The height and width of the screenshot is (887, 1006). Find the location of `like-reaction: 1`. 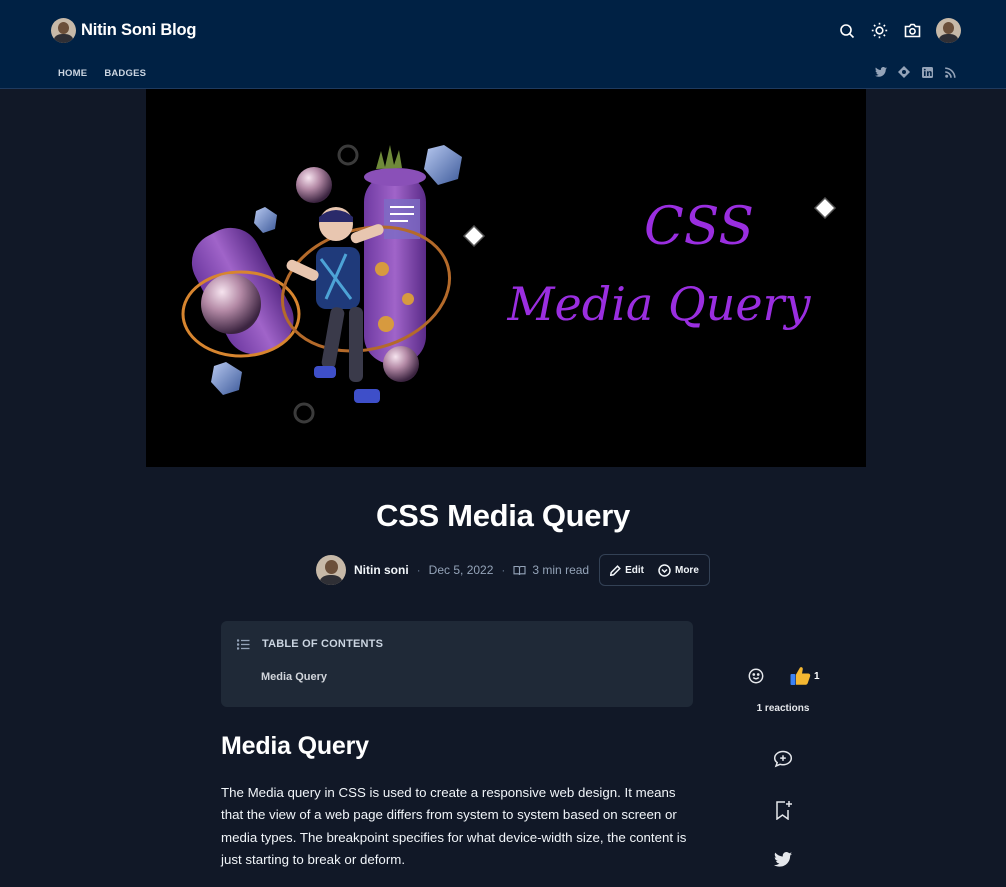

like-reaction: 1 is located at coordinates (805, 676).